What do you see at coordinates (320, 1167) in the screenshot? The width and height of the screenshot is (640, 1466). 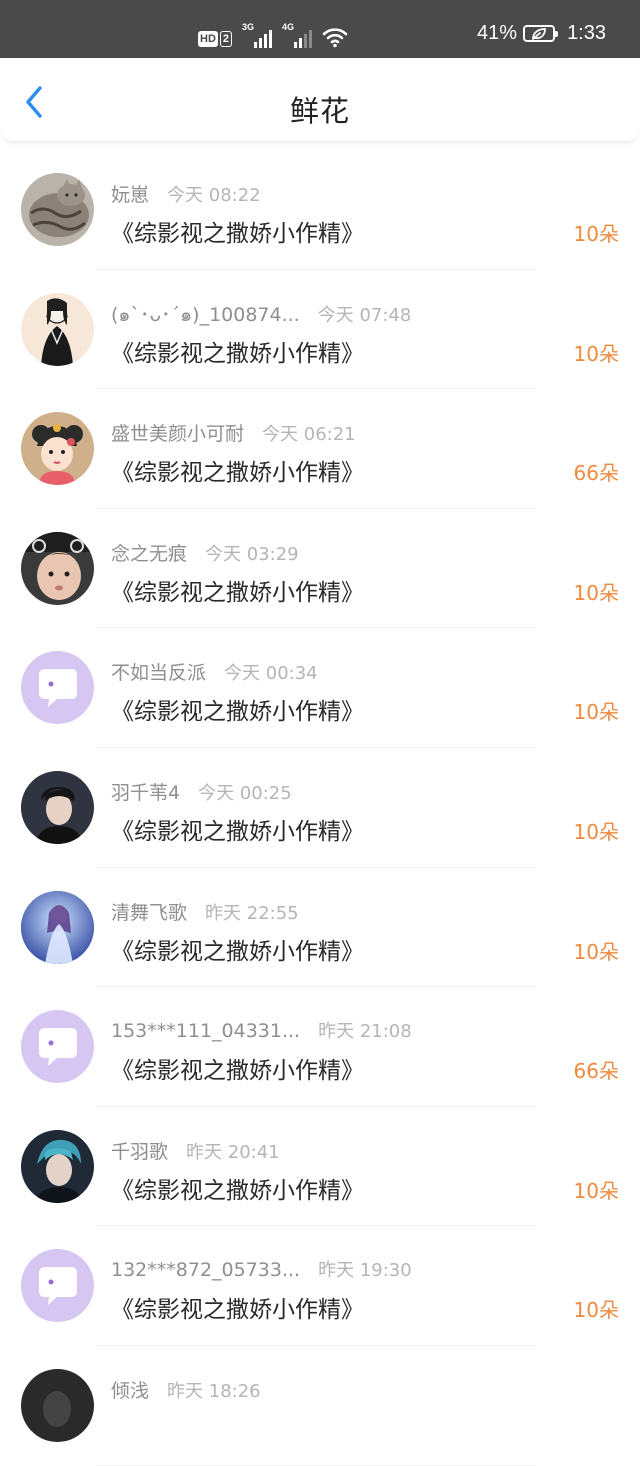 I see `list-item: 千羽歌 昨天 20:41 《综影视之撒娇小作精》 10朵` at bounding box center [320, 1167].